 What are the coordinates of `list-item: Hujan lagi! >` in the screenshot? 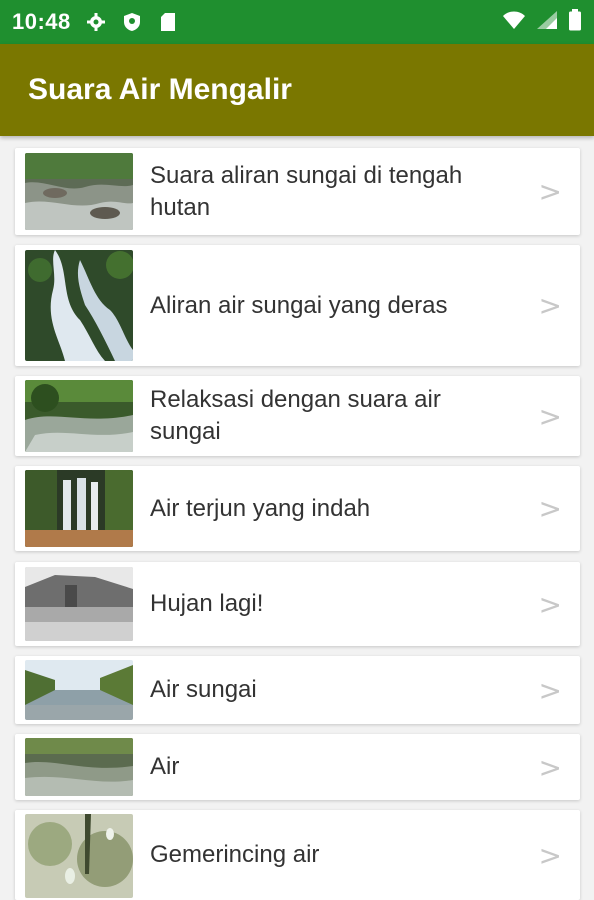 It's located at (297, 604).